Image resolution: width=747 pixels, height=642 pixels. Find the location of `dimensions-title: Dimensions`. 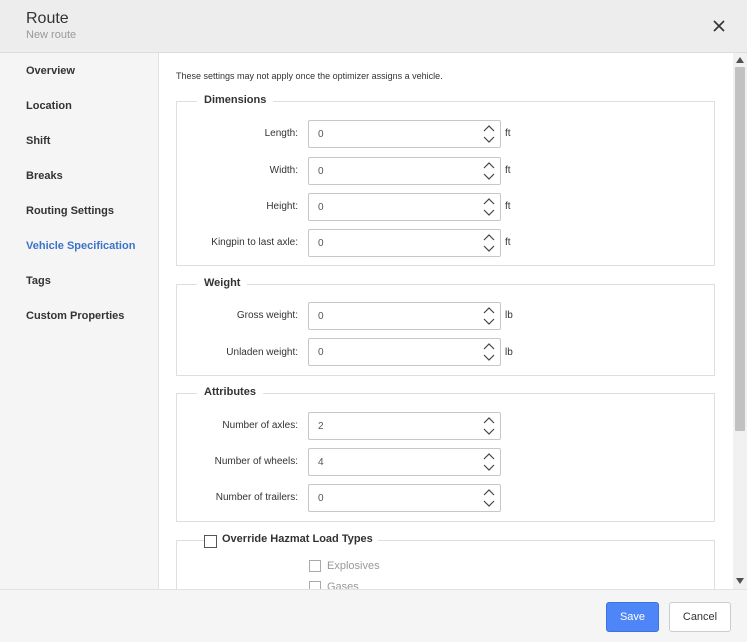

dimensions-title: Dimensions is located at coordinates (235, 100).